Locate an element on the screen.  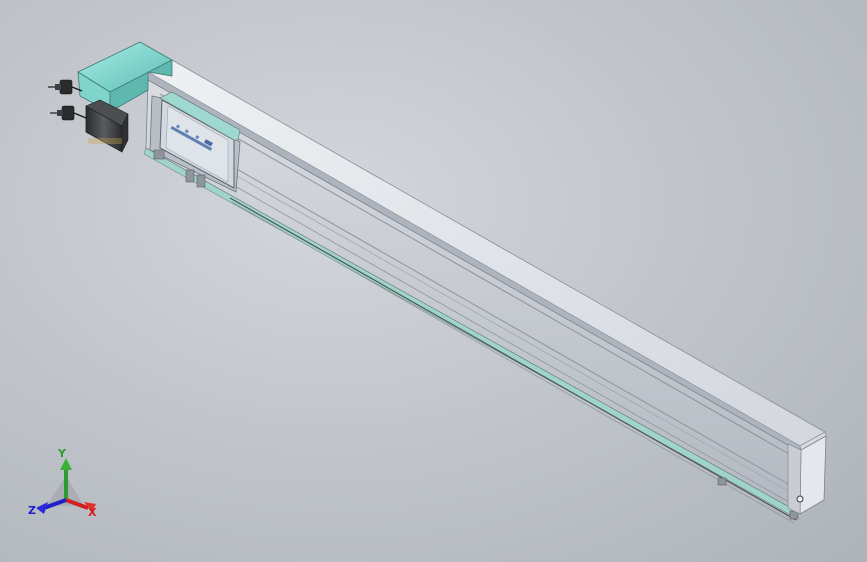
orientation-triad: Y X Z is located at coordinates (66, 485).